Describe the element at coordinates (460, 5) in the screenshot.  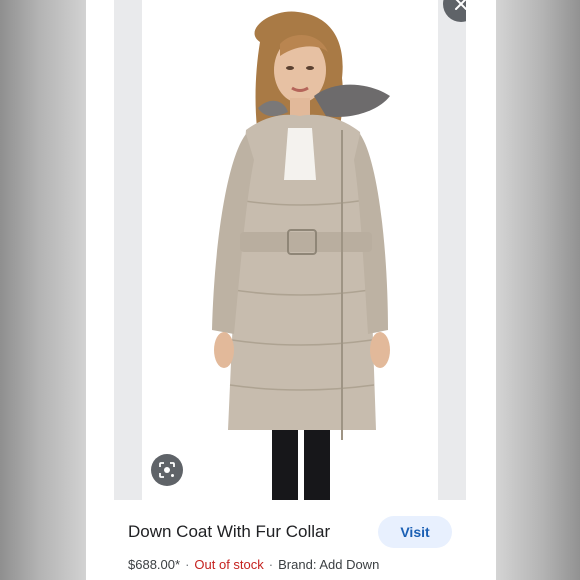
I see `close-icon` at that location.